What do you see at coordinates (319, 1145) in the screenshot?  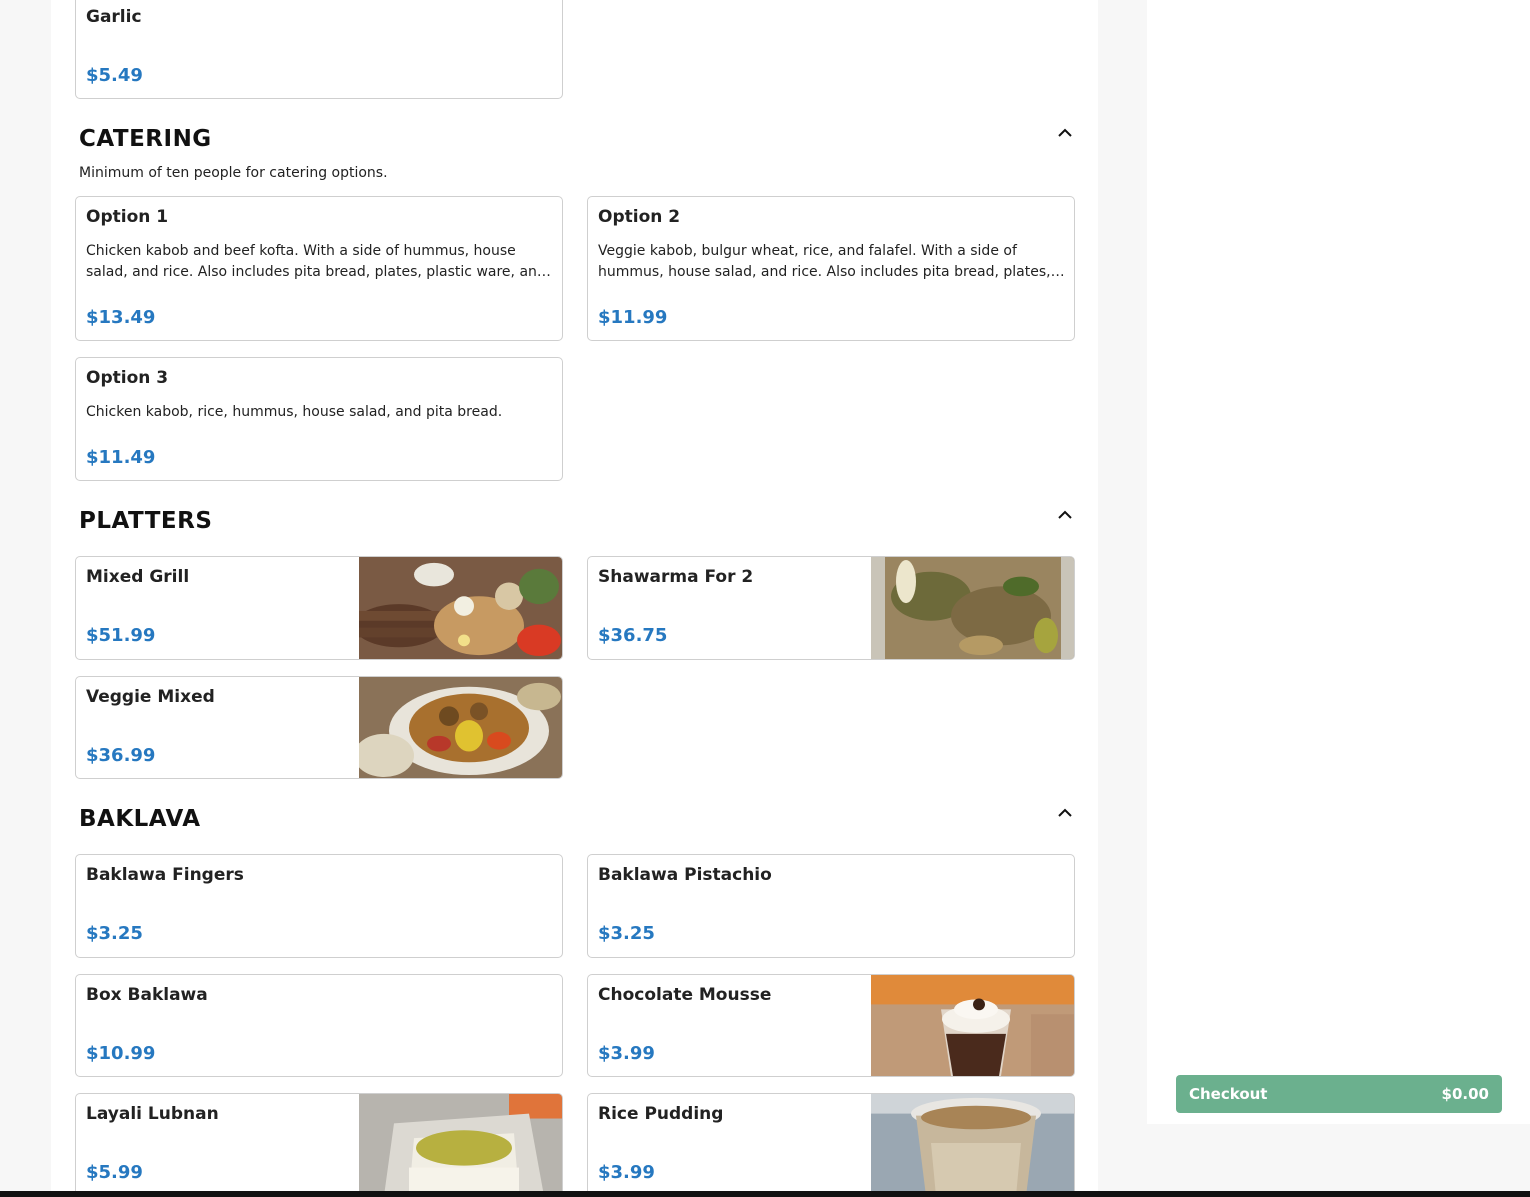 I see `menu-item-layali-lubnan: Layali Lubnan $5.99` at bounding box center [319, 1145].